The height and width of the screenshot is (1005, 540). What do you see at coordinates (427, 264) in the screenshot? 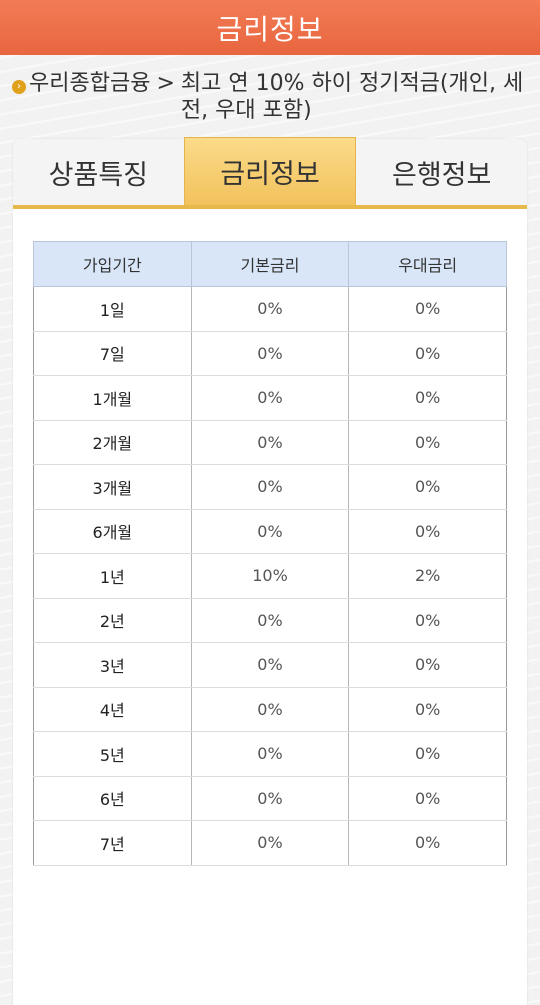
I see `column-header-bonus-rate: 우대금리` at bounding box center [427, 264].